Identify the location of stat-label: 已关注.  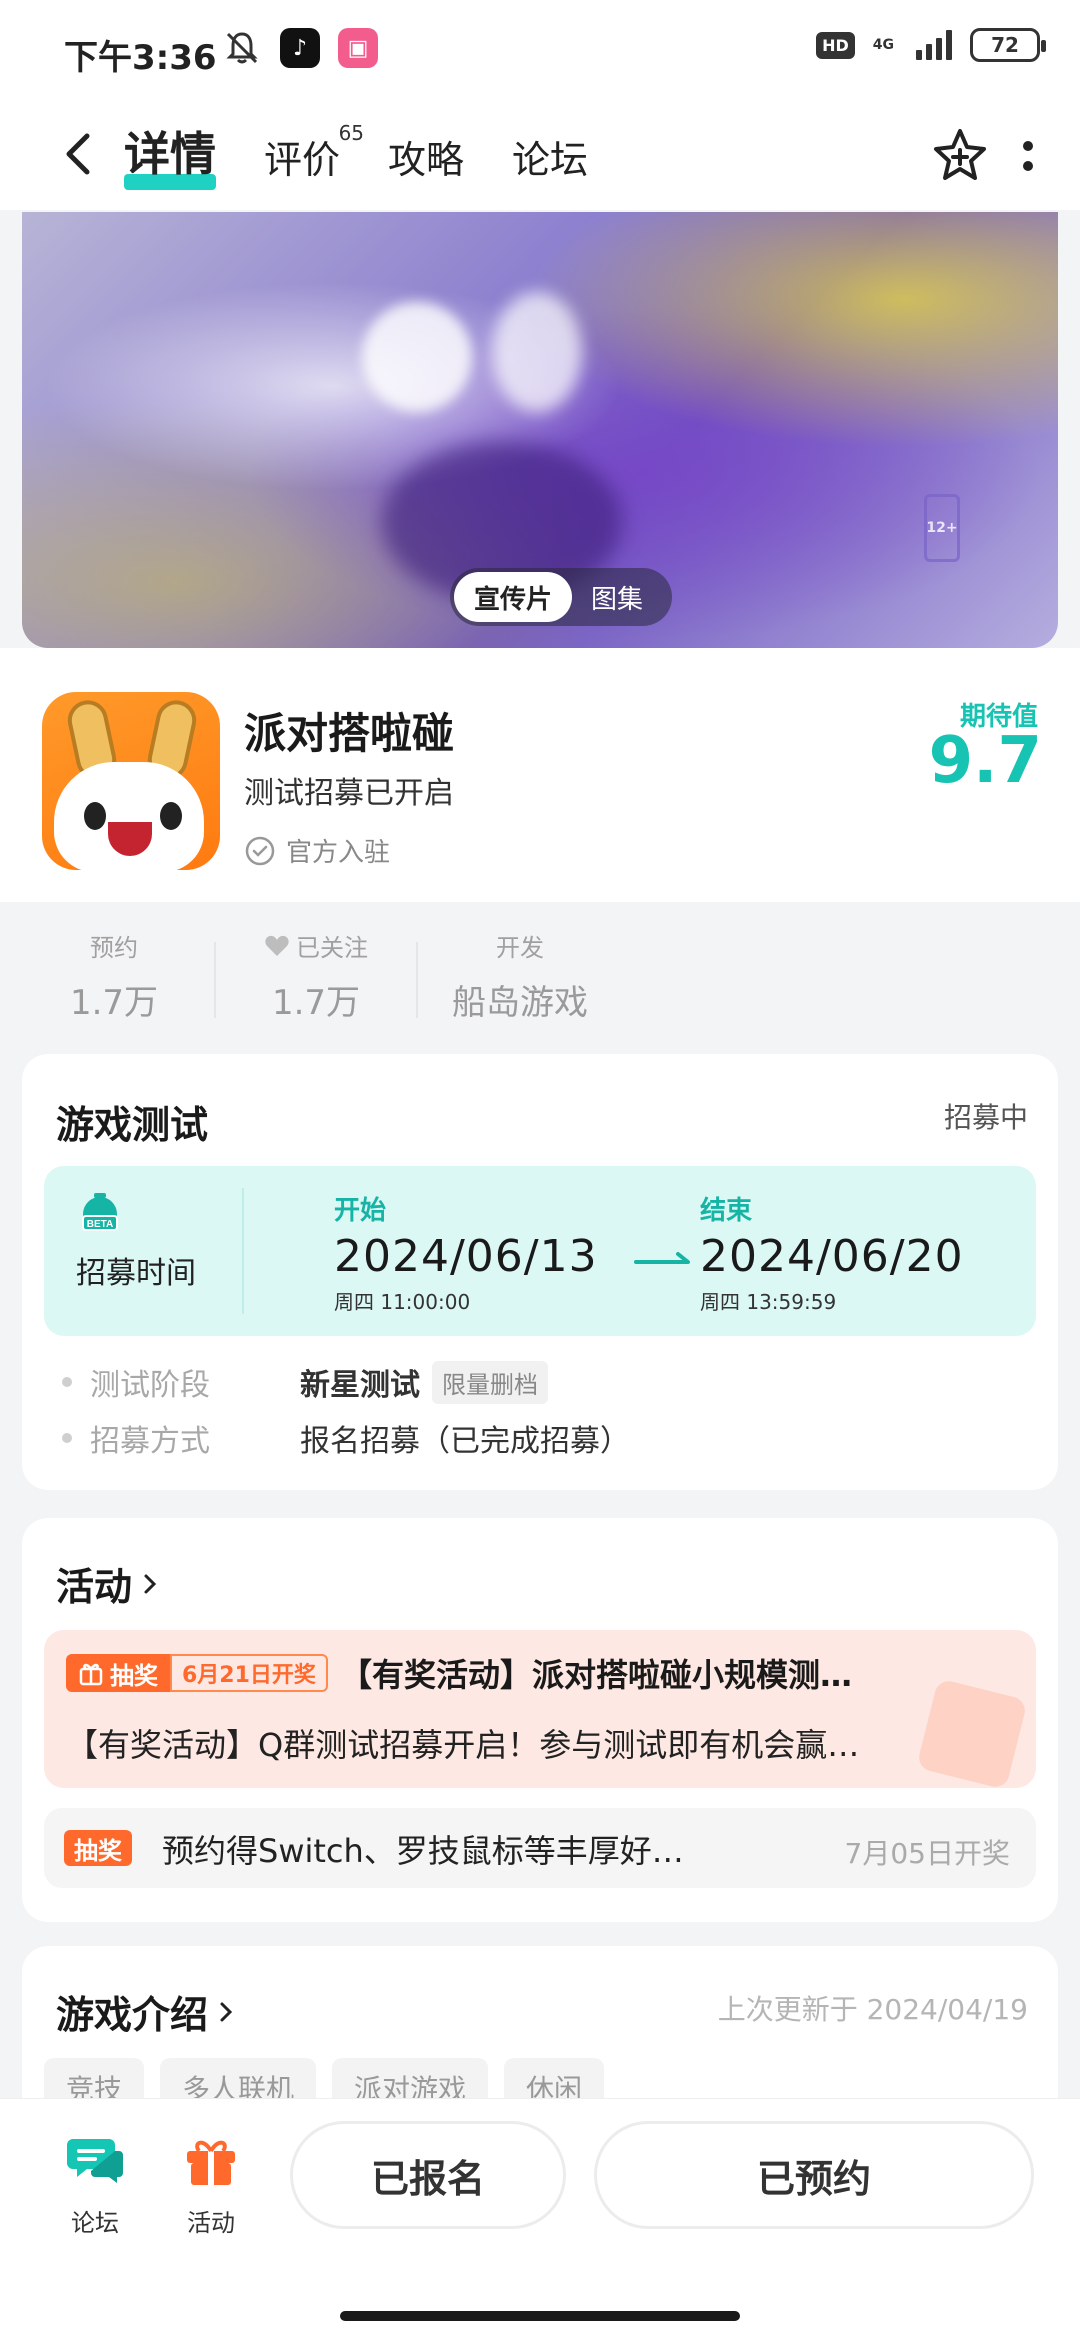
(316, 945).